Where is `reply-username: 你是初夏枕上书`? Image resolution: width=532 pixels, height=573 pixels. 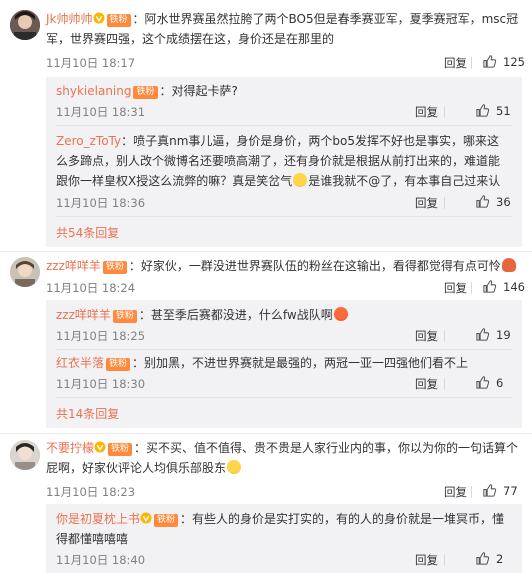 reply-username: 你是初夏枕上书 is located at coordinates (98, 519).